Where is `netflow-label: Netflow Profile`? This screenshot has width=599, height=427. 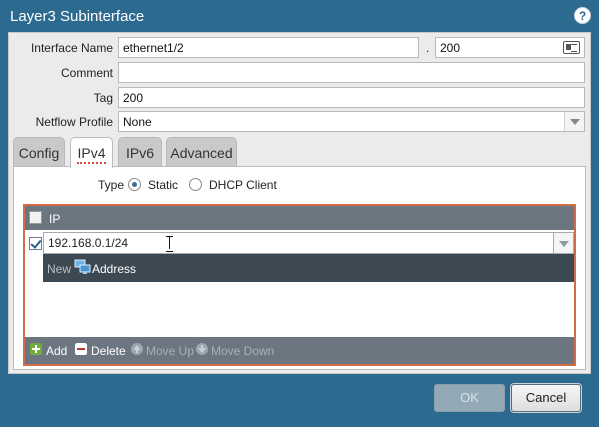 netflow-label: Netflow Profile is located at coordinates (74, 122).